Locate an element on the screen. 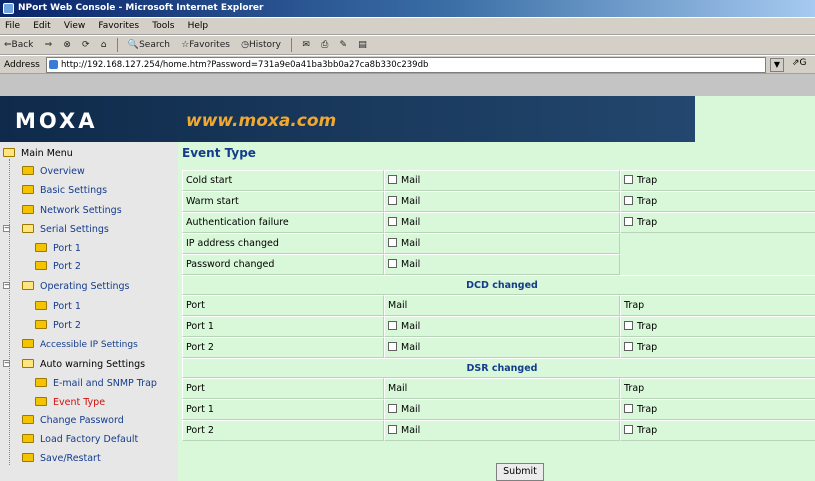 Image resolution: width=815 pixels, height=481 pixels. site-url: www.moxa.com is located at coordinates (261, 121).